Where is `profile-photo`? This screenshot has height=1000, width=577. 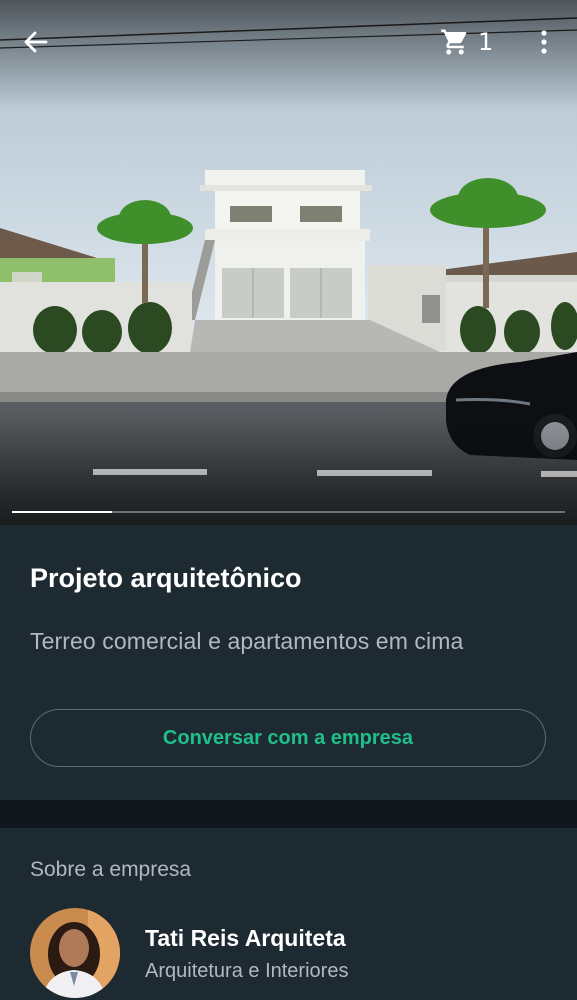
profile-photo is located at coordinates (75, 953).